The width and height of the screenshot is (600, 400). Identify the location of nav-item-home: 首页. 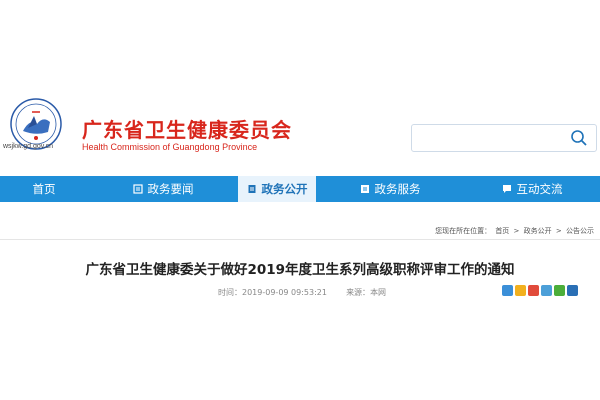
(44, 189).